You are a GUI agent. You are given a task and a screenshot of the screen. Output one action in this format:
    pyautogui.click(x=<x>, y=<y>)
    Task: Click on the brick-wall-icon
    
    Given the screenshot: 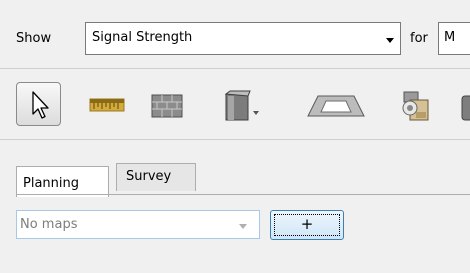 What is the action you would take?
    pyautogui.click(x=167, y=106)
    